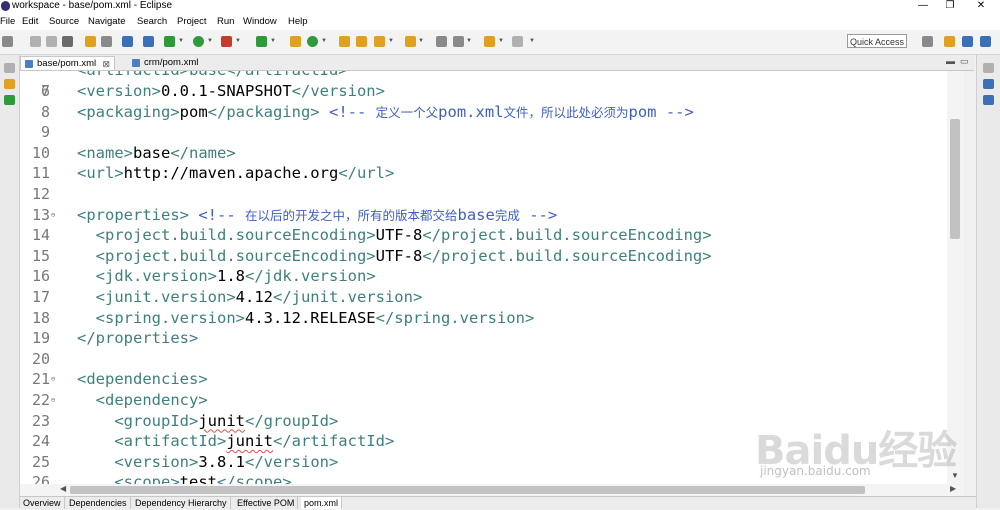 This screenshot has width=1000, height=510. I want to click on code-line: 26 <scope>test</scope>, so click(490, 478).